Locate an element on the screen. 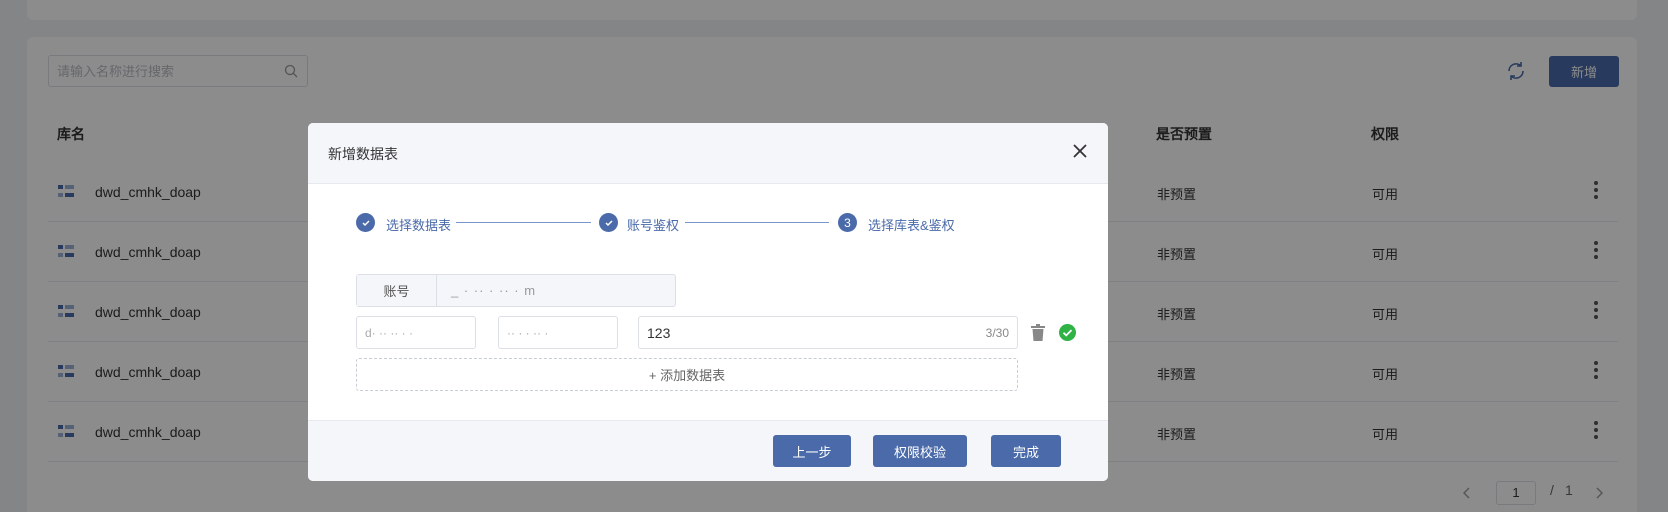 Image resolution: width=1668 pixels, height=512 pixels. step-1-check-icon is located at coordinates (365, 222).